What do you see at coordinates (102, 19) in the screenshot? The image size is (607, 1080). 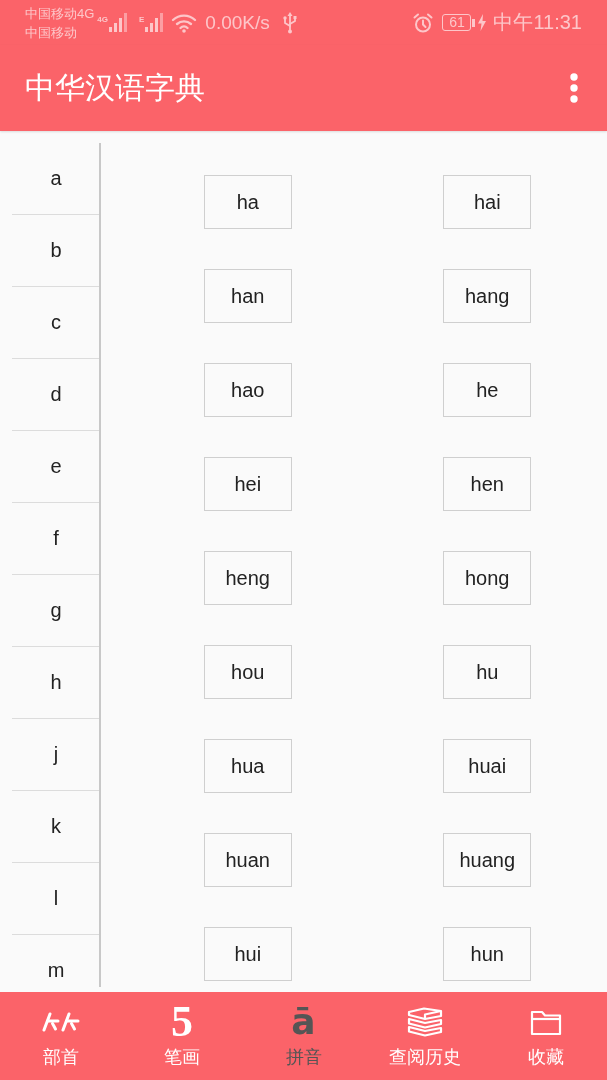 I see `network-type-label: 4G` at bounding box center [102, 19].